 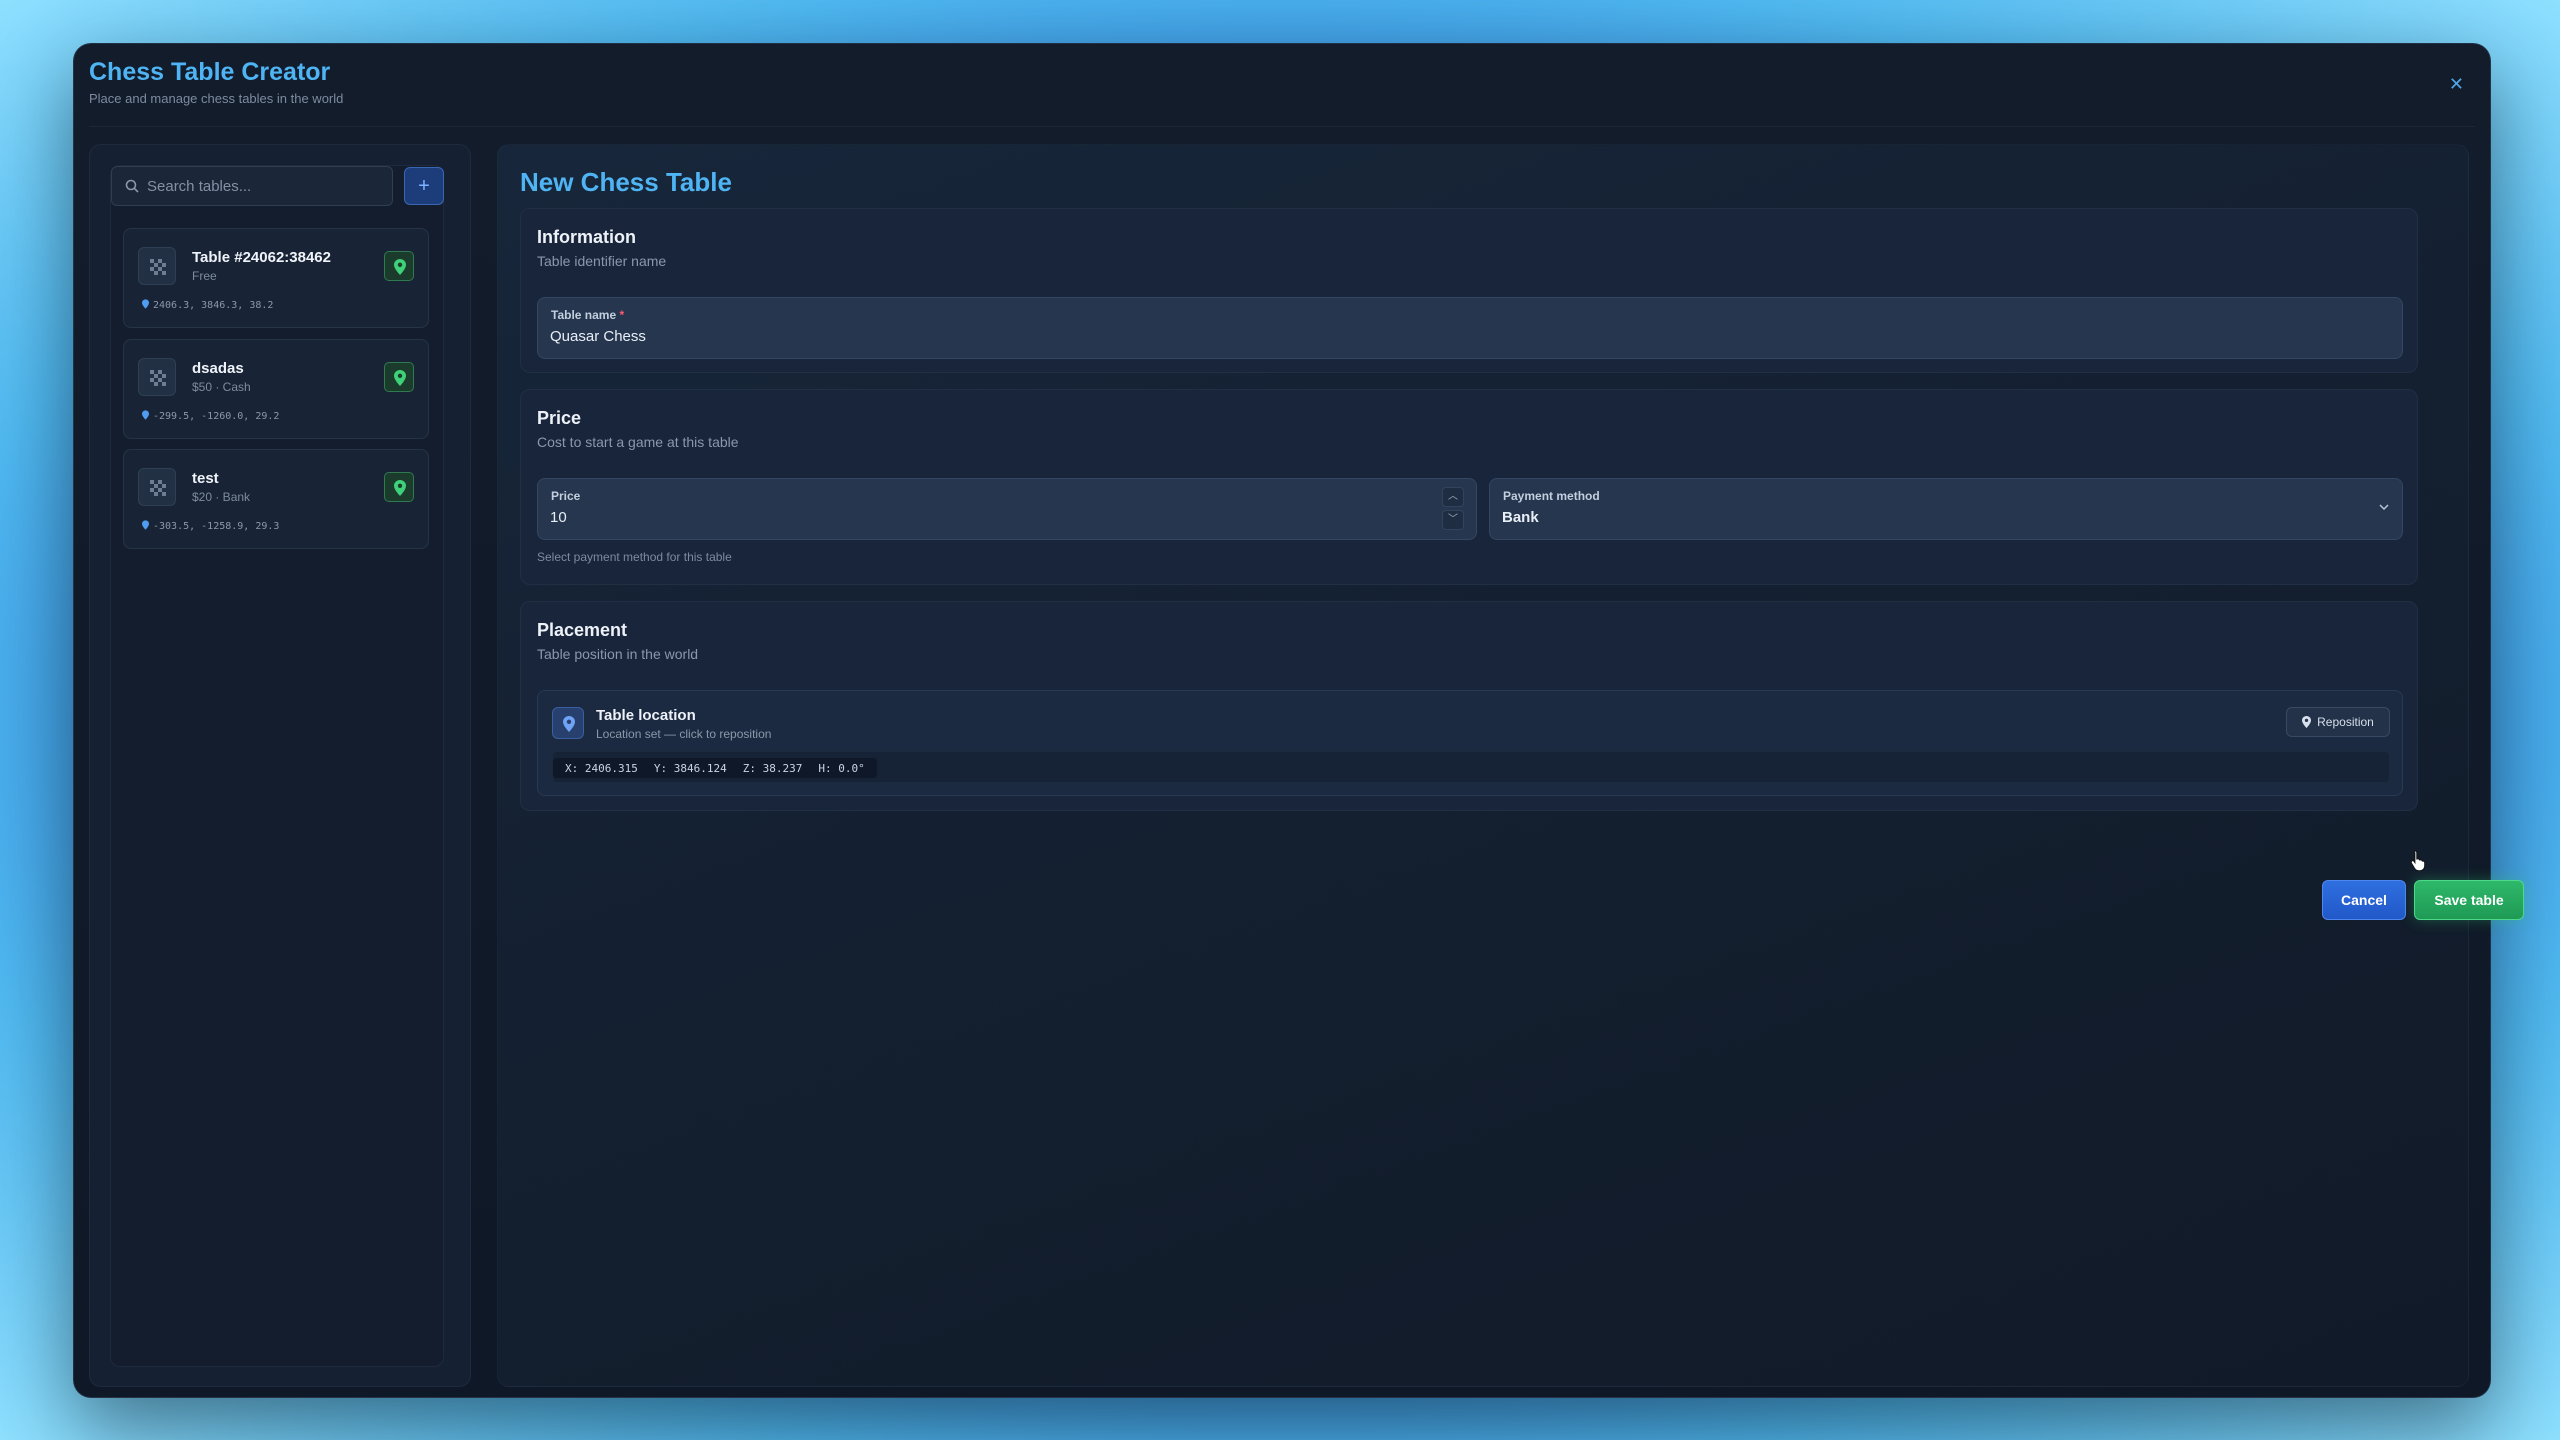 What do you see at coordinates (1453, 520) in the screenshot?
I see `decrement-button: ﹀` at bounding box center [1453, 520].